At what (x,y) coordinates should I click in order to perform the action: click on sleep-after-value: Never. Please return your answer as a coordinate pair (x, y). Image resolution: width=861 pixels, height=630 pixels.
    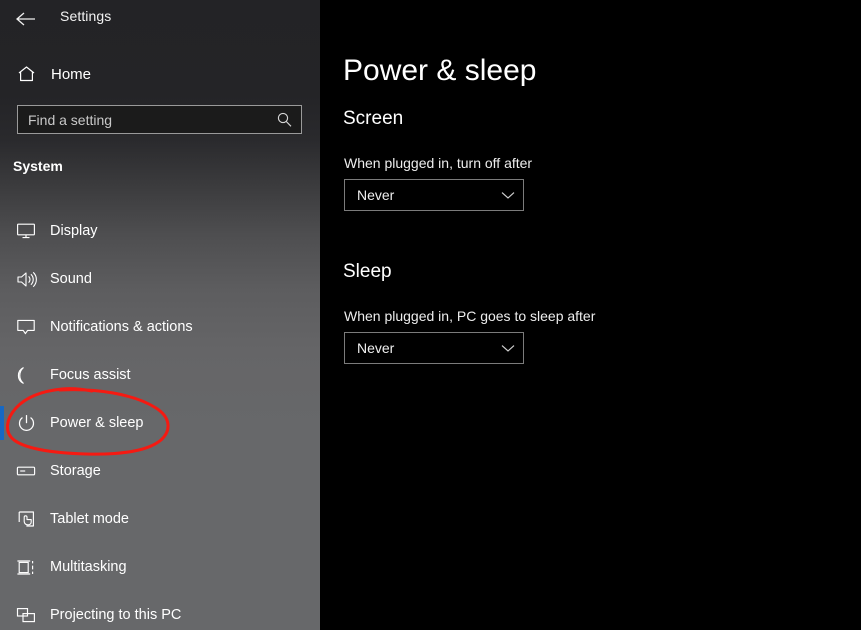
    Looking at the image, I should click on (376, 348).